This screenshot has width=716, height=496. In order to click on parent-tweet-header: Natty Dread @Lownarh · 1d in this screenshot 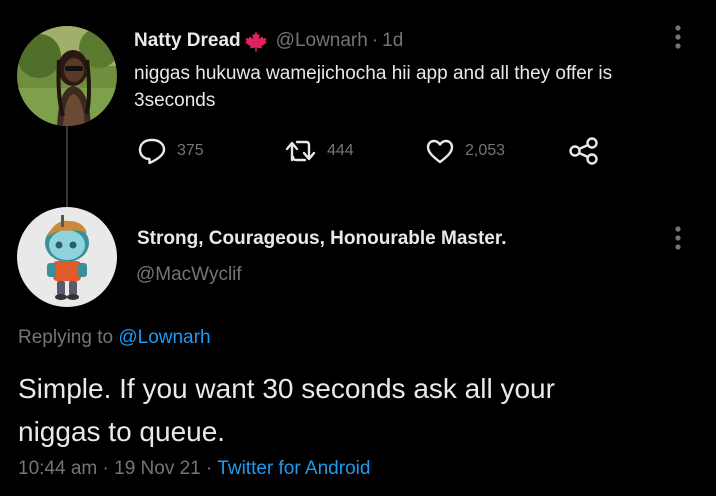, I will do `click(268, 41)`.